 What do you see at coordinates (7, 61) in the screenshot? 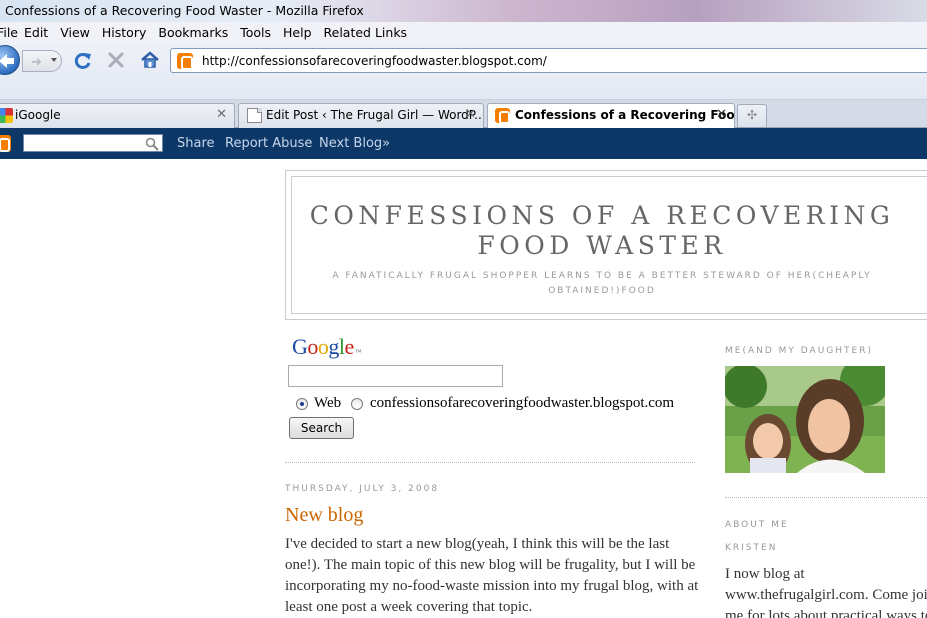
I see `back-arrow-icon` at bounding box center [7, 61].